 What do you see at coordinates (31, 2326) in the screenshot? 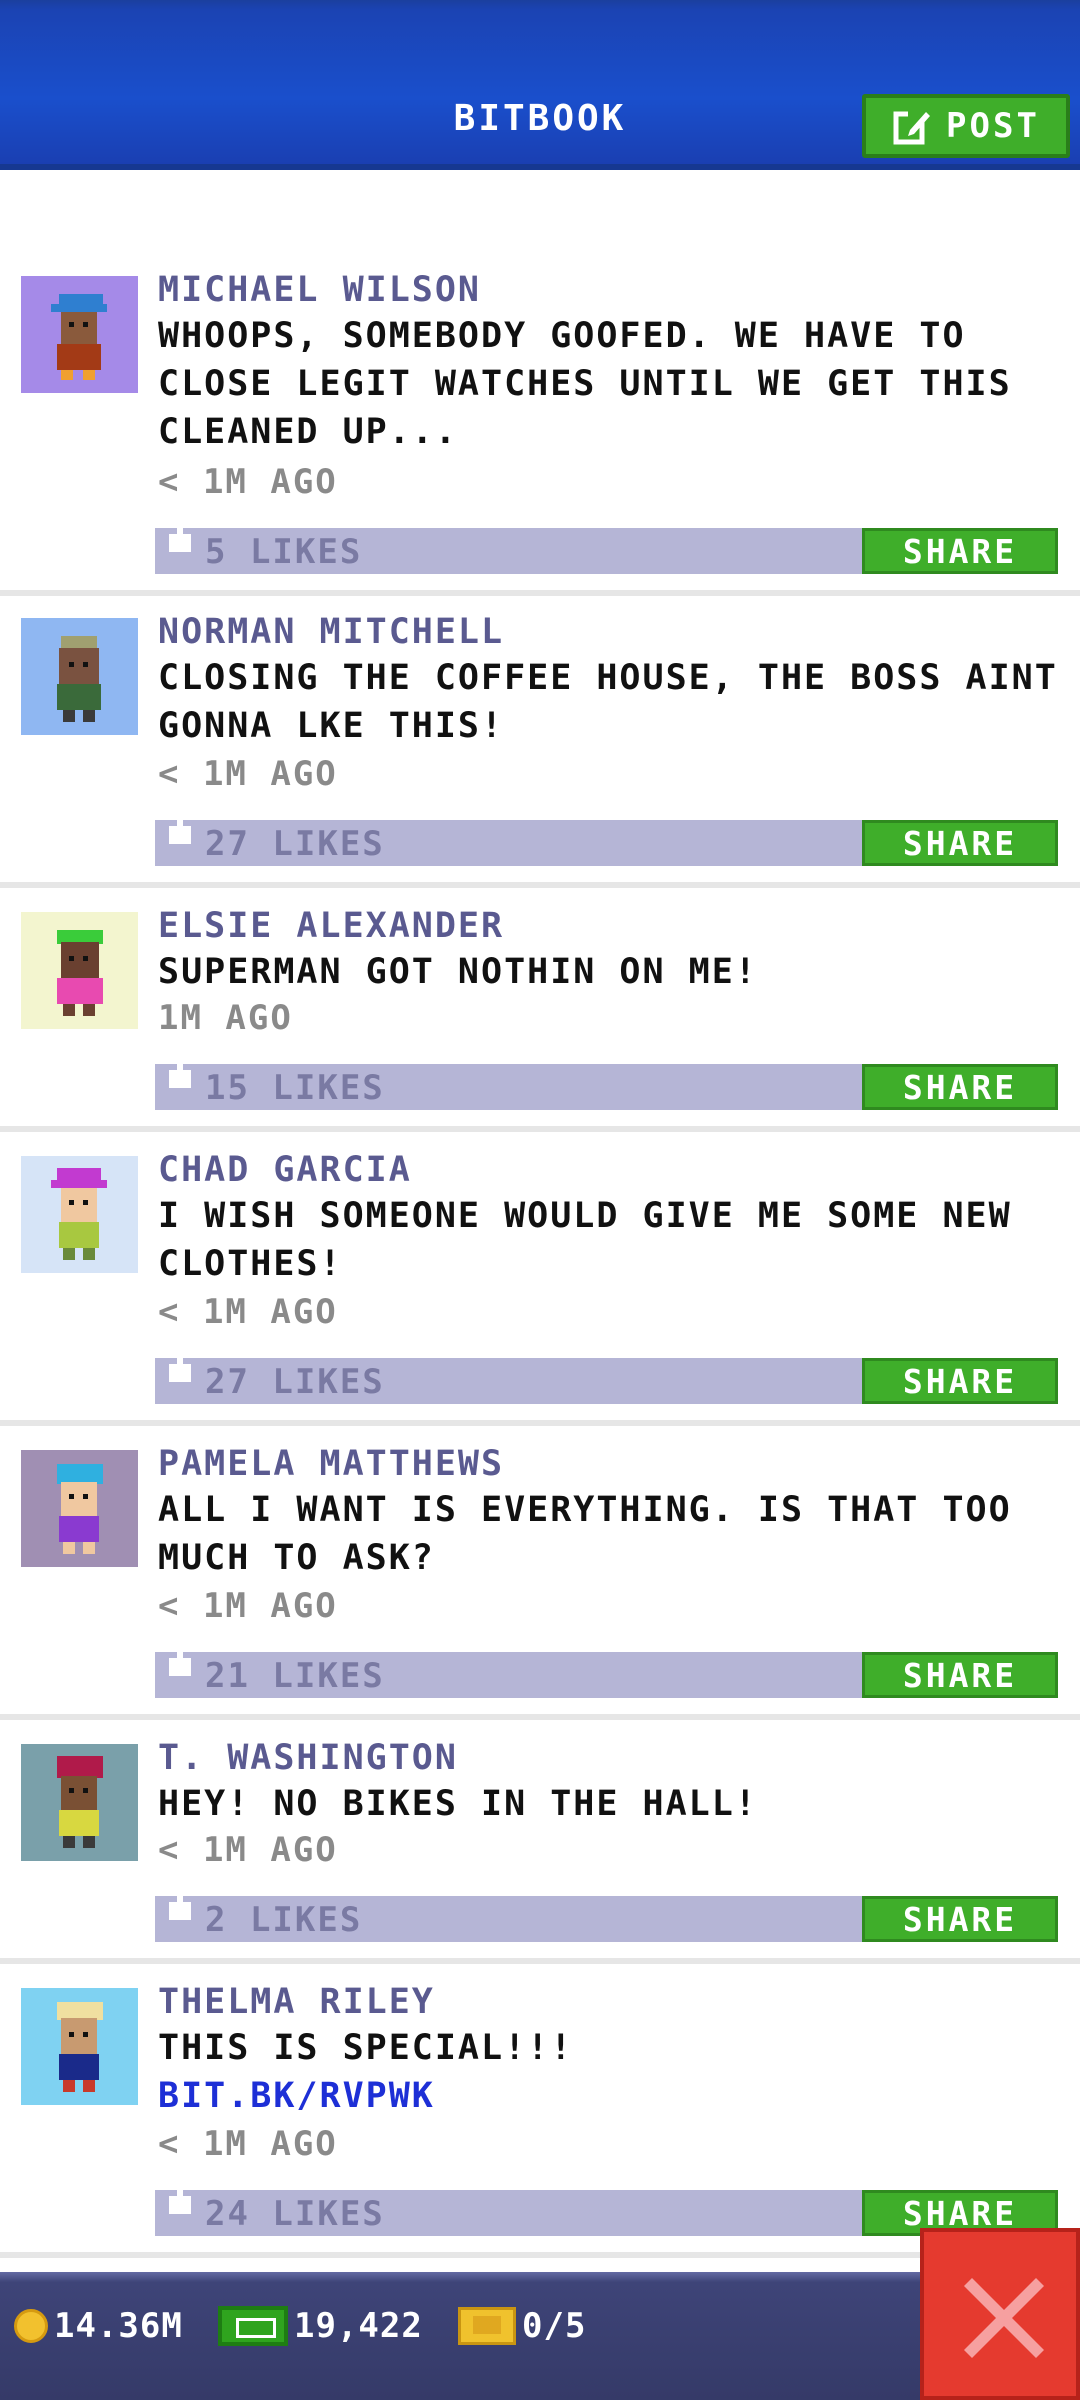
I see `coin-icon` at bounding box center [31, 2326].